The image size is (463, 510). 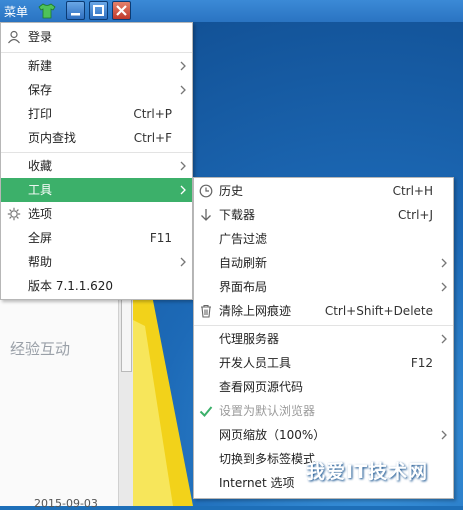 What do you see at coordinates (14, 214) in the screenshot?
I see `gear-icon` at bounding box center [14, 214].